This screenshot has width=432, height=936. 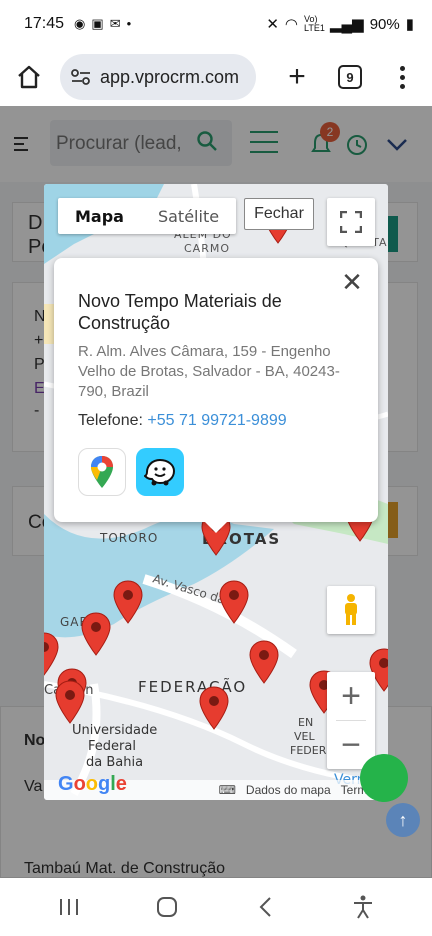 I want to click on map-type-satellite: Satélite, so click(x=188, y=216).